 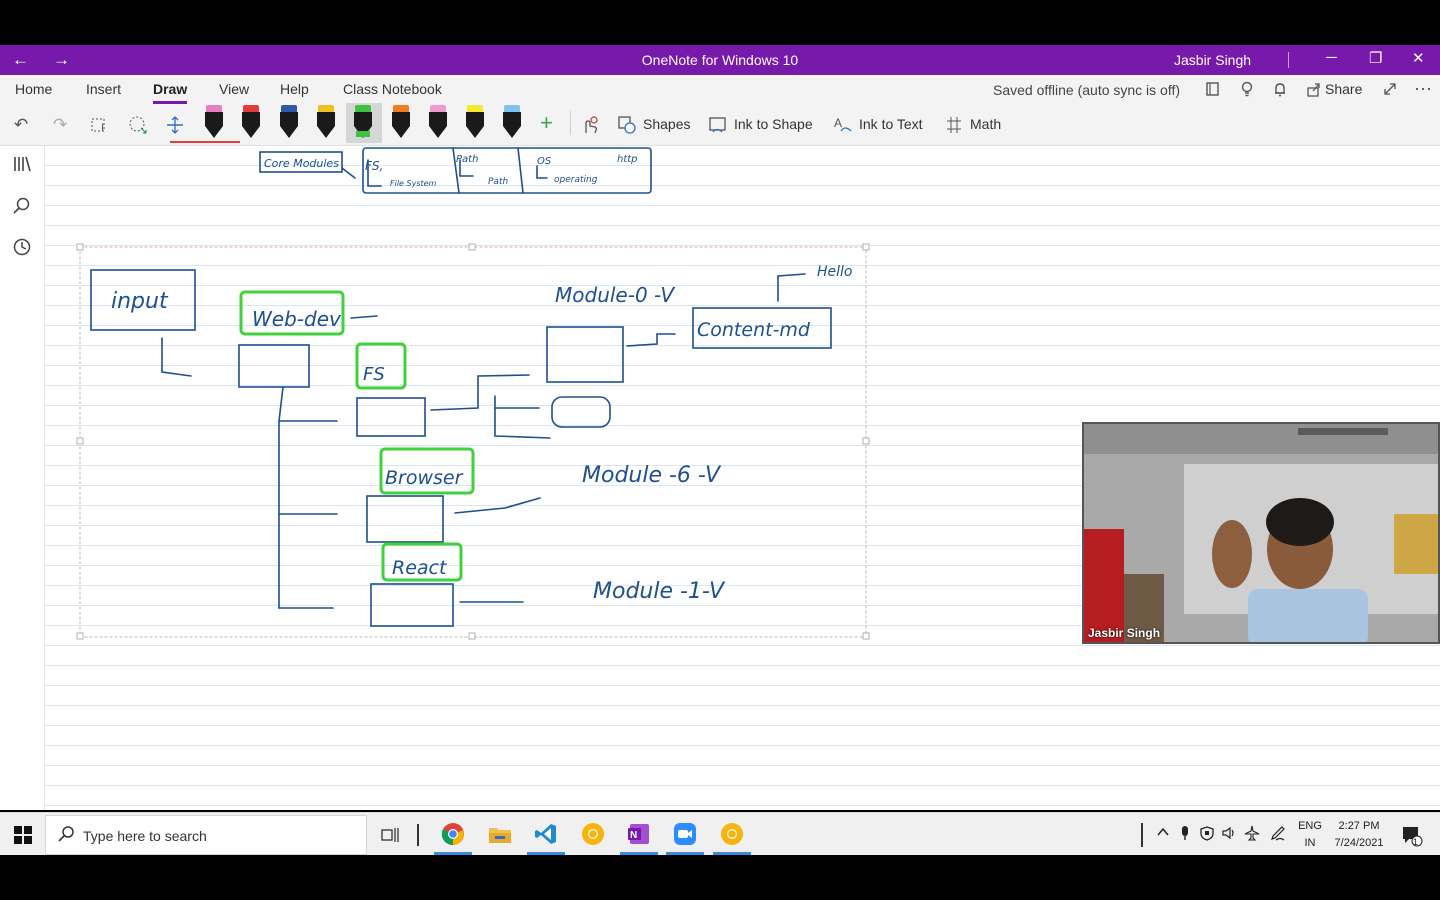 I want to click on ink-to-shape-icon, so click(x=718, y=127).